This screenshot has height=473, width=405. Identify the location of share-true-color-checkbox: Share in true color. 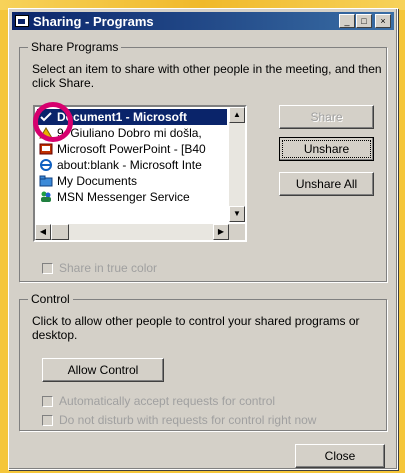
(99, 268).